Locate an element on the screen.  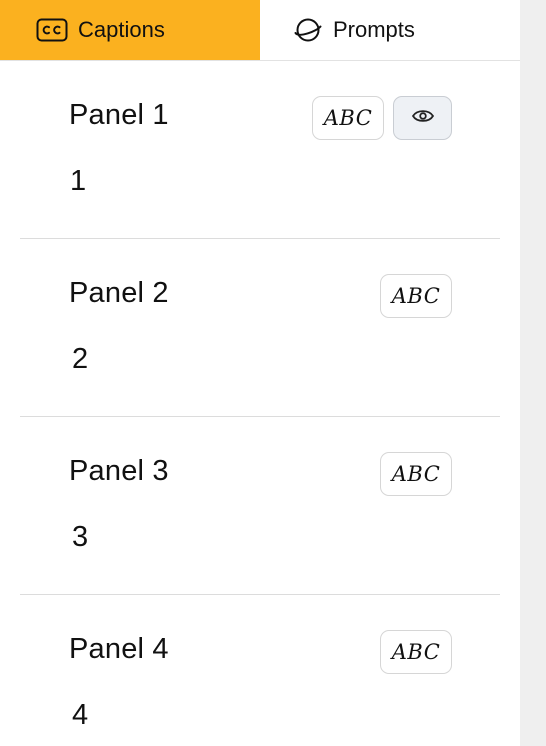
panel-caption-text: 1 is located at coordinates (78, 181).